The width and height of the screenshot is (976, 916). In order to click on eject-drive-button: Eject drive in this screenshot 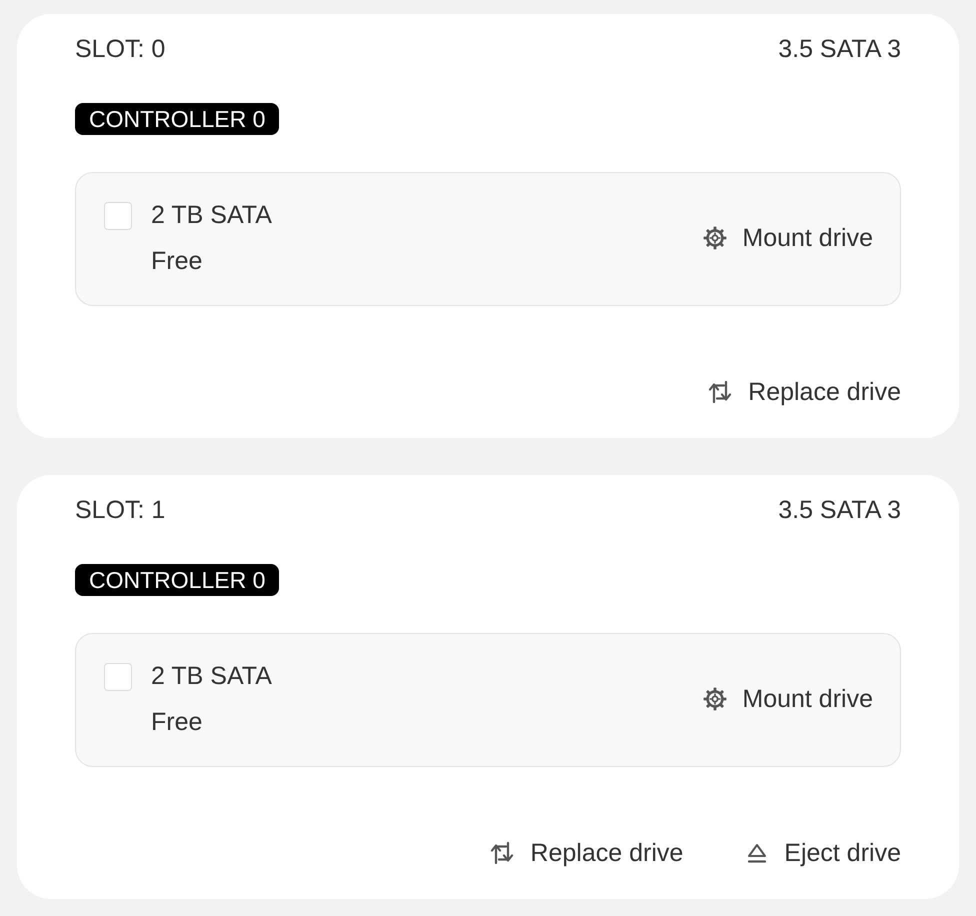, I will do `click(823, 853)`.